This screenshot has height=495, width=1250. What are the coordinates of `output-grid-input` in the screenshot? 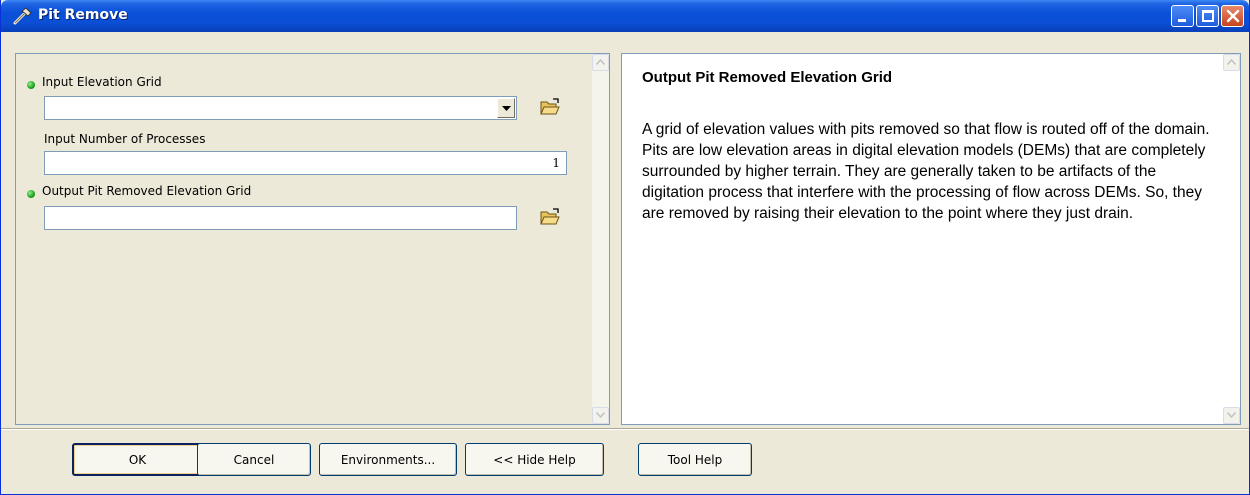 It's located at (280, 218).